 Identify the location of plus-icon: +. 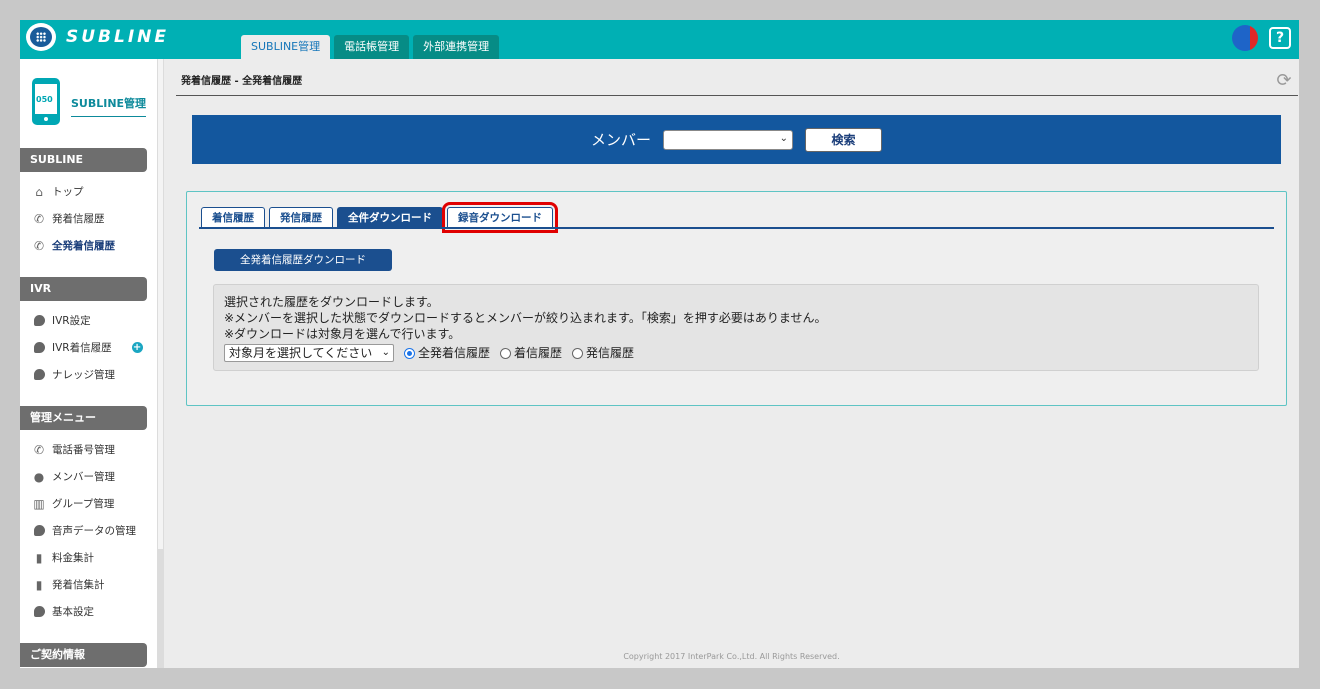
(137, 347).